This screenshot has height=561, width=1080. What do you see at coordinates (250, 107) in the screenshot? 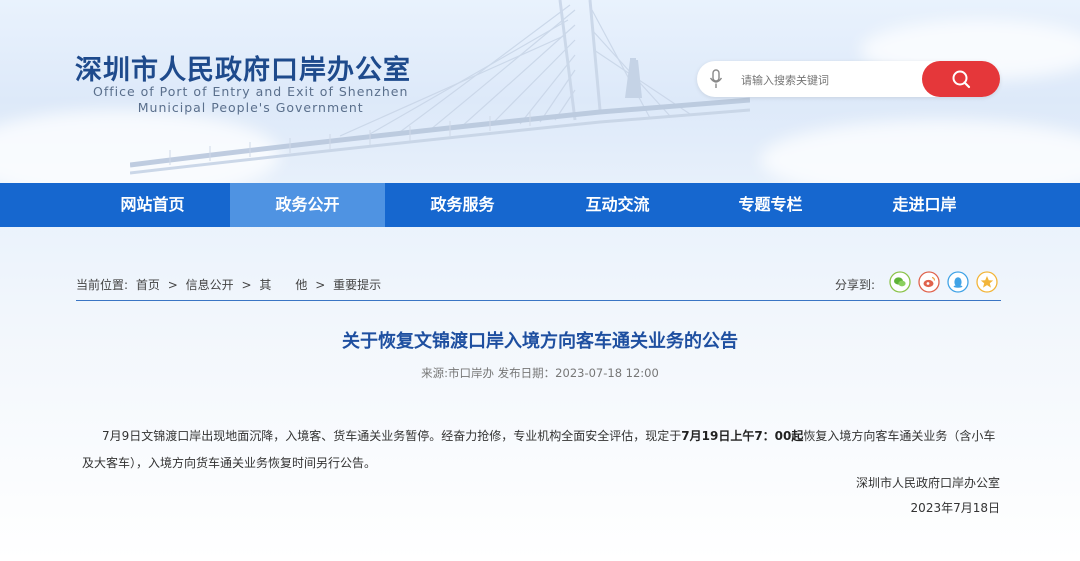
I see `org-name-en-line2: Municipal People's Government` at bounding box center [250, 107].